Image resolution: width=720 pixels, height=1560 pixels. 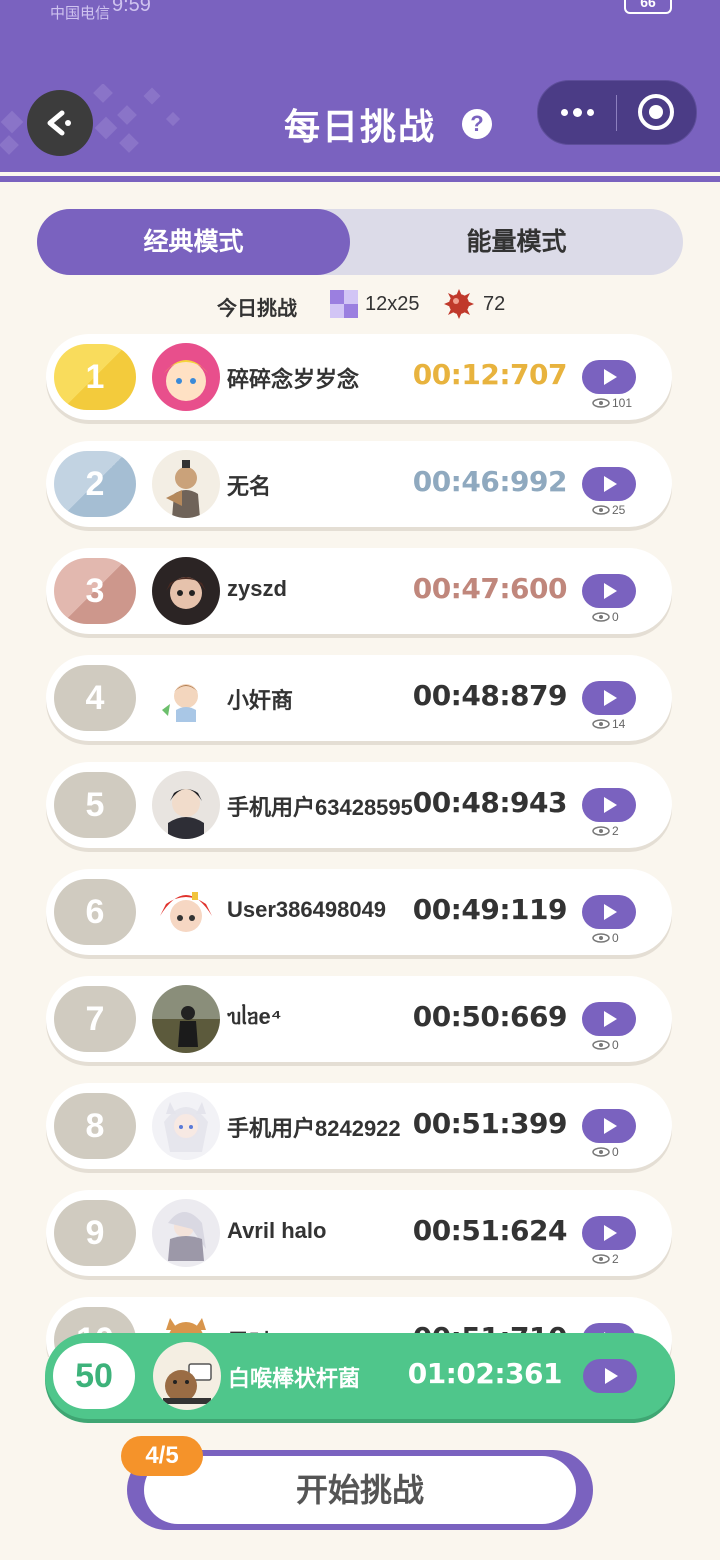 I want to click on my-play-replay-button, so click(x=610, y=1376).